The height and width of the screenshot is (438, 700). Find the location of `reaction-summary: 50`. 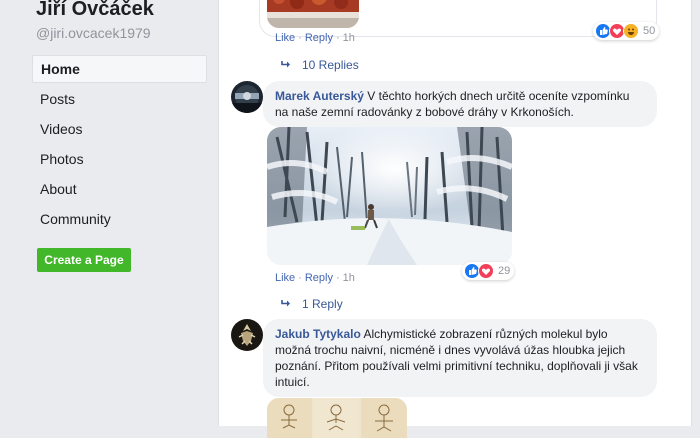

reaction-summary: 50 is located at coordinates (626, 31).